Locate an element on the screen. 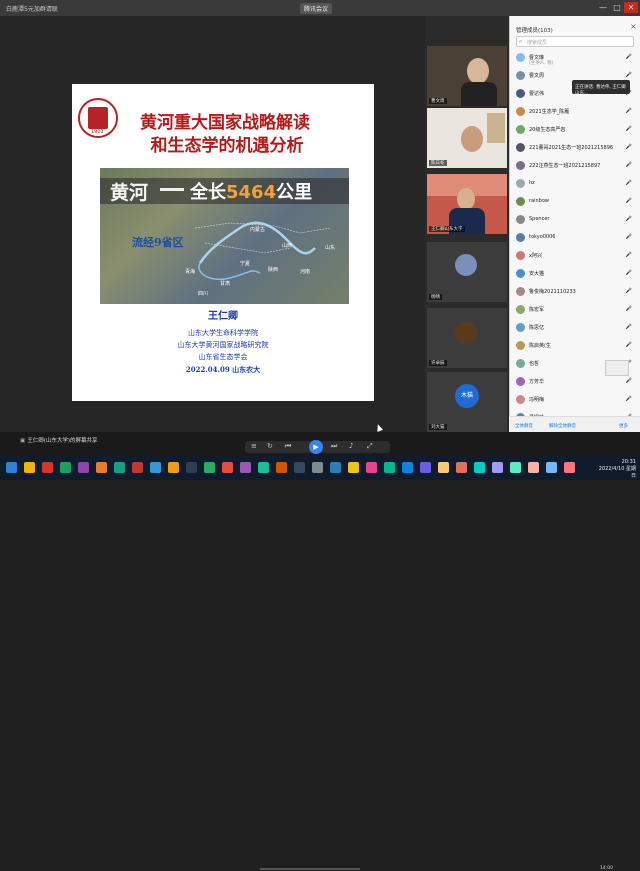  map-label: 青海 is located at coordinates (190, 272).